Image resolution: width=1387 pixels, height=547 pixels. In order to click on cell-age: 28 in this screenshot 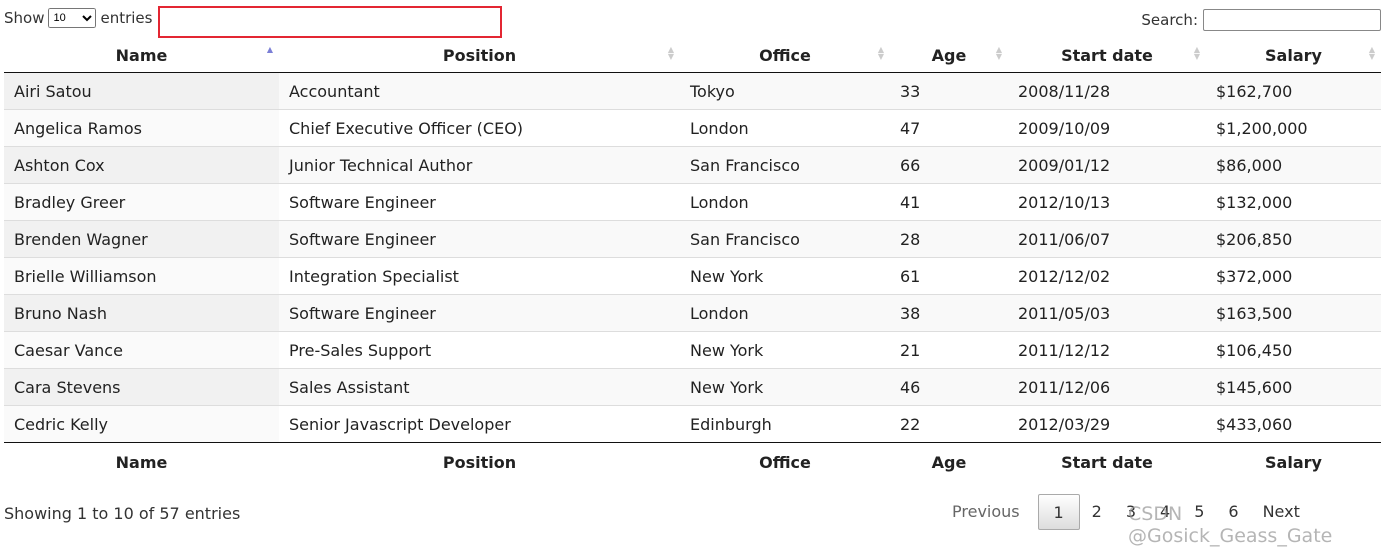, I will do `click(949, 239)`.